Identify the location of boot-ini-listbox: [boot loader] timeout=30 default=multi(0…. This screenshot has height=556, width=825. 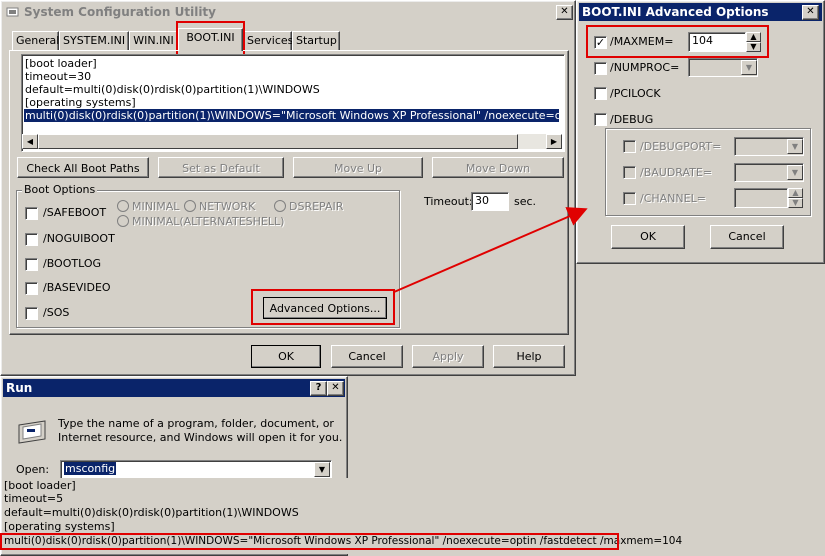
(293, 103).